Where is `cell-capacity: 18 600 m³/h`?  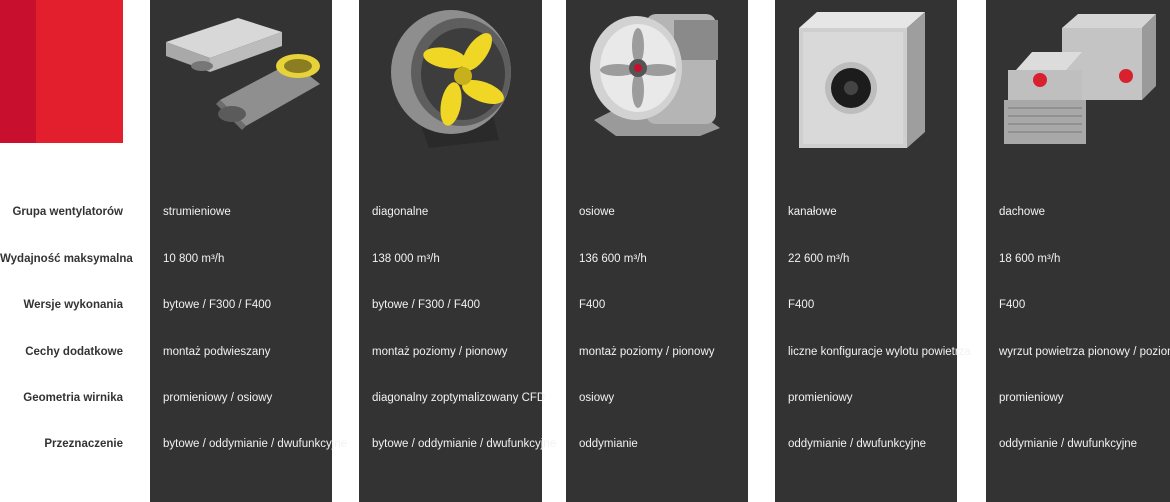
cell-capacity: 18 600 m³/h is located at coordinates (1030, 259).